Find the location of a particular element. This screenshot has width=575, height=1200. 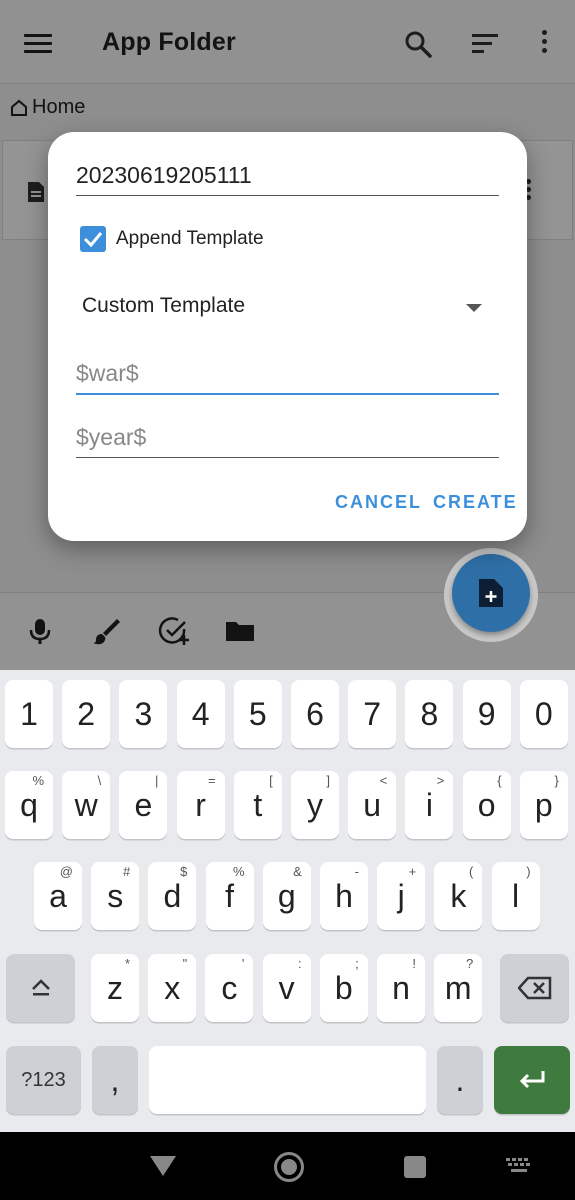

key-label: z is located at coordinates (115, 987).